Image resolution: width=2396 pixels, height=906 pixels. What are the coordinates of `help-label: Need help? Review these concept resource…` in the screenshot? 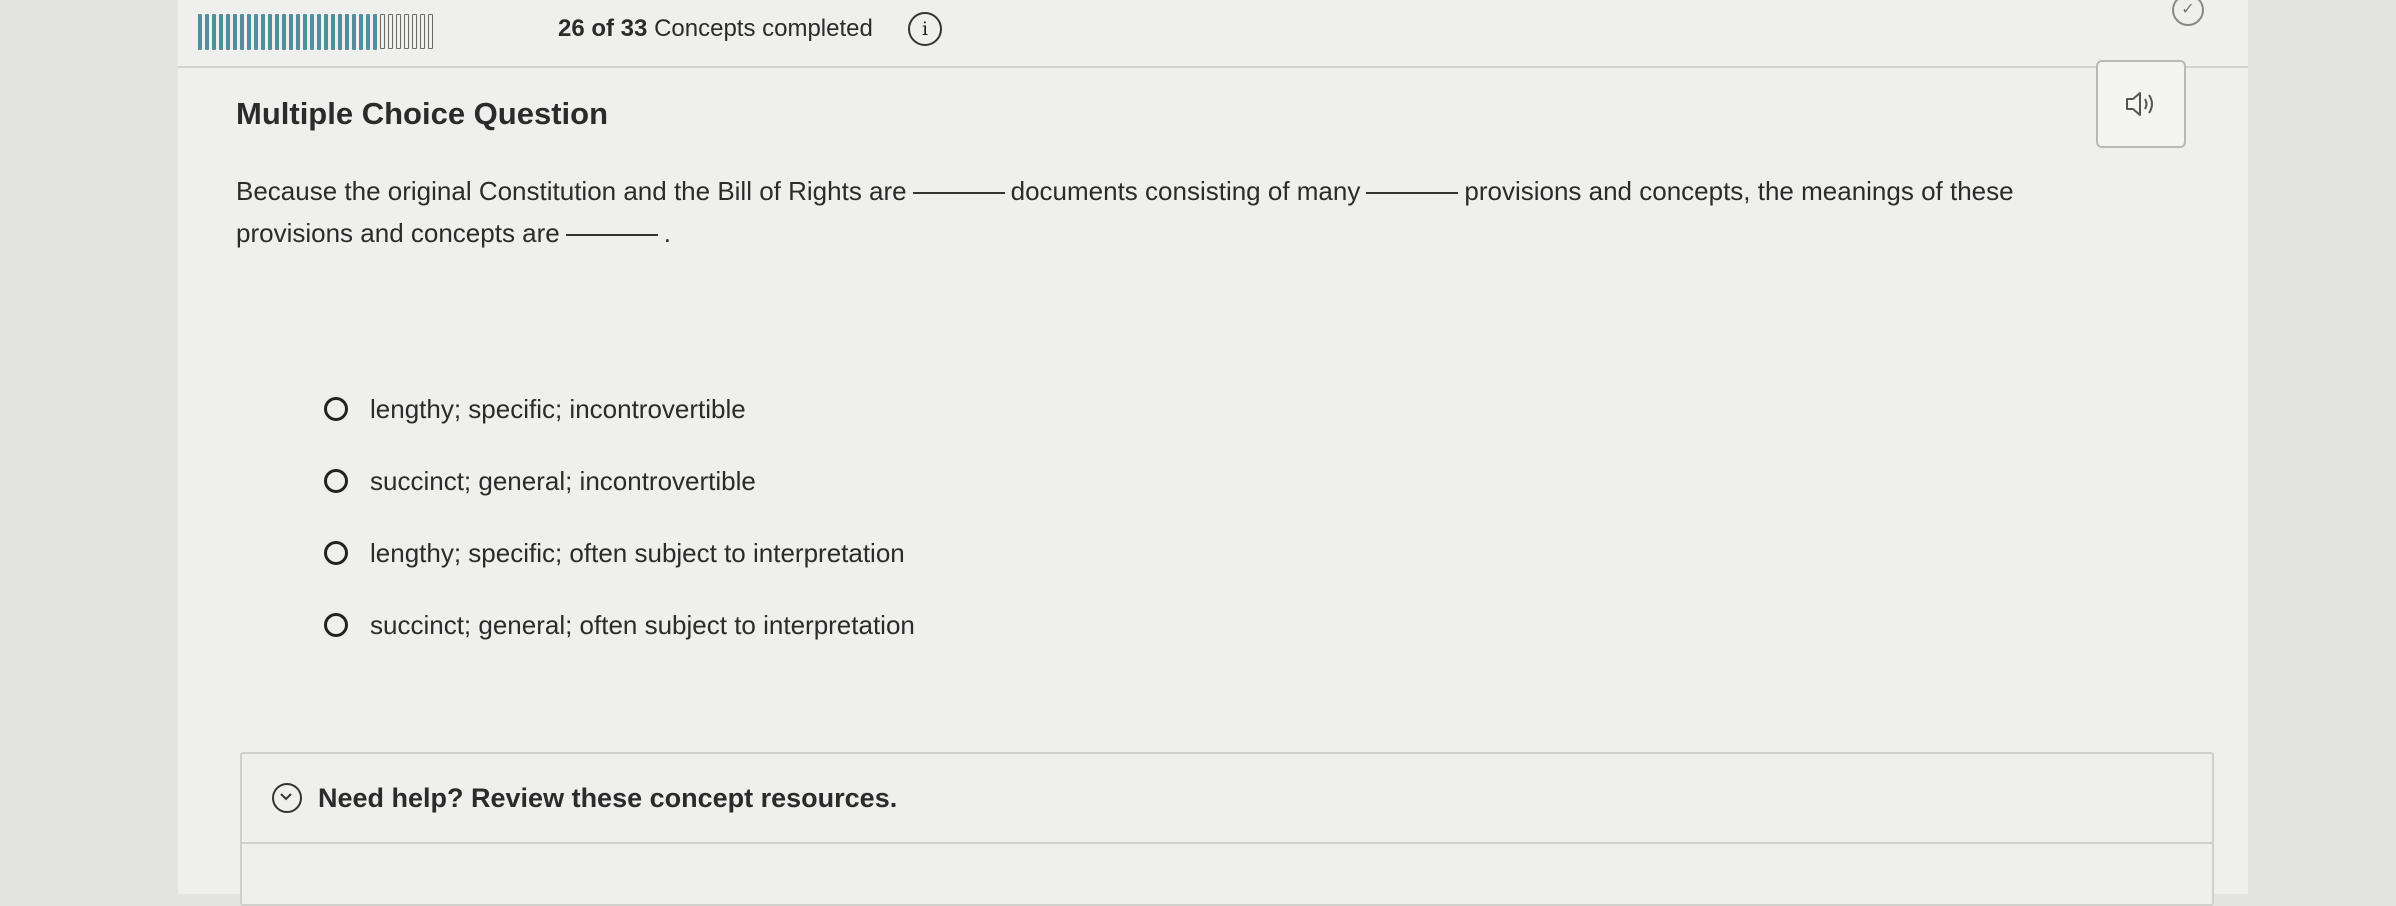 It's located at (608, 797).